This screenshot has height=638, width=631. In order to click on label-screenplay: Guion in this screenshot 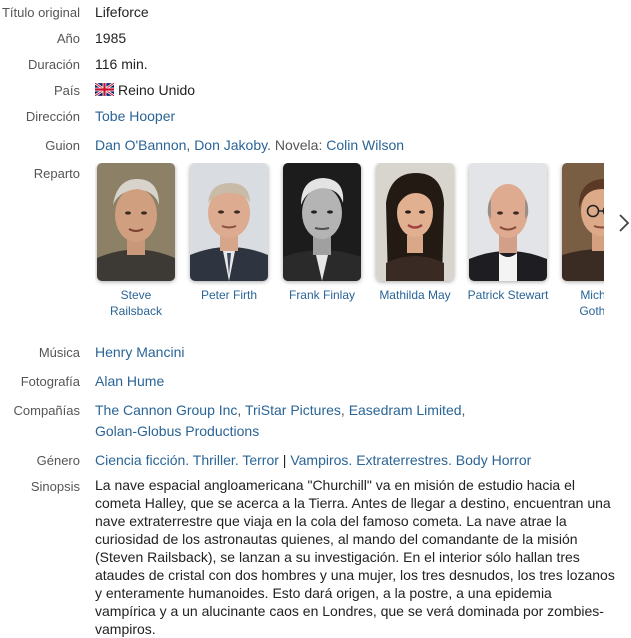, I will do `click(62, 145)`.